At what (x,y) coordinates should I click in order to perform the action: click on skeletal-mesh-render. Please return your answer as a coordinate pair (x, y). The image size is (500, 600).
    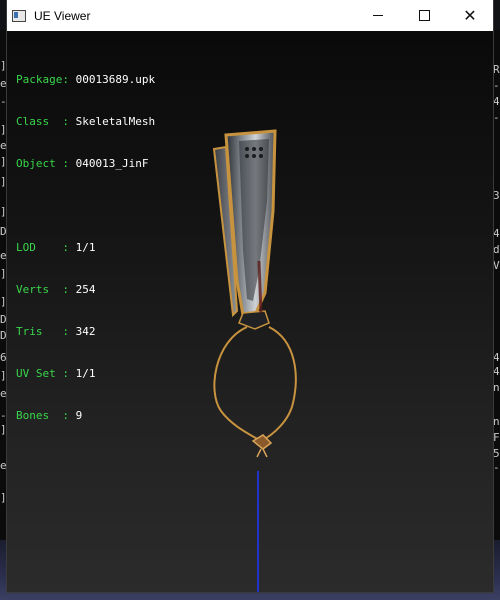
    Looking at the image, I should click on (254, 360).